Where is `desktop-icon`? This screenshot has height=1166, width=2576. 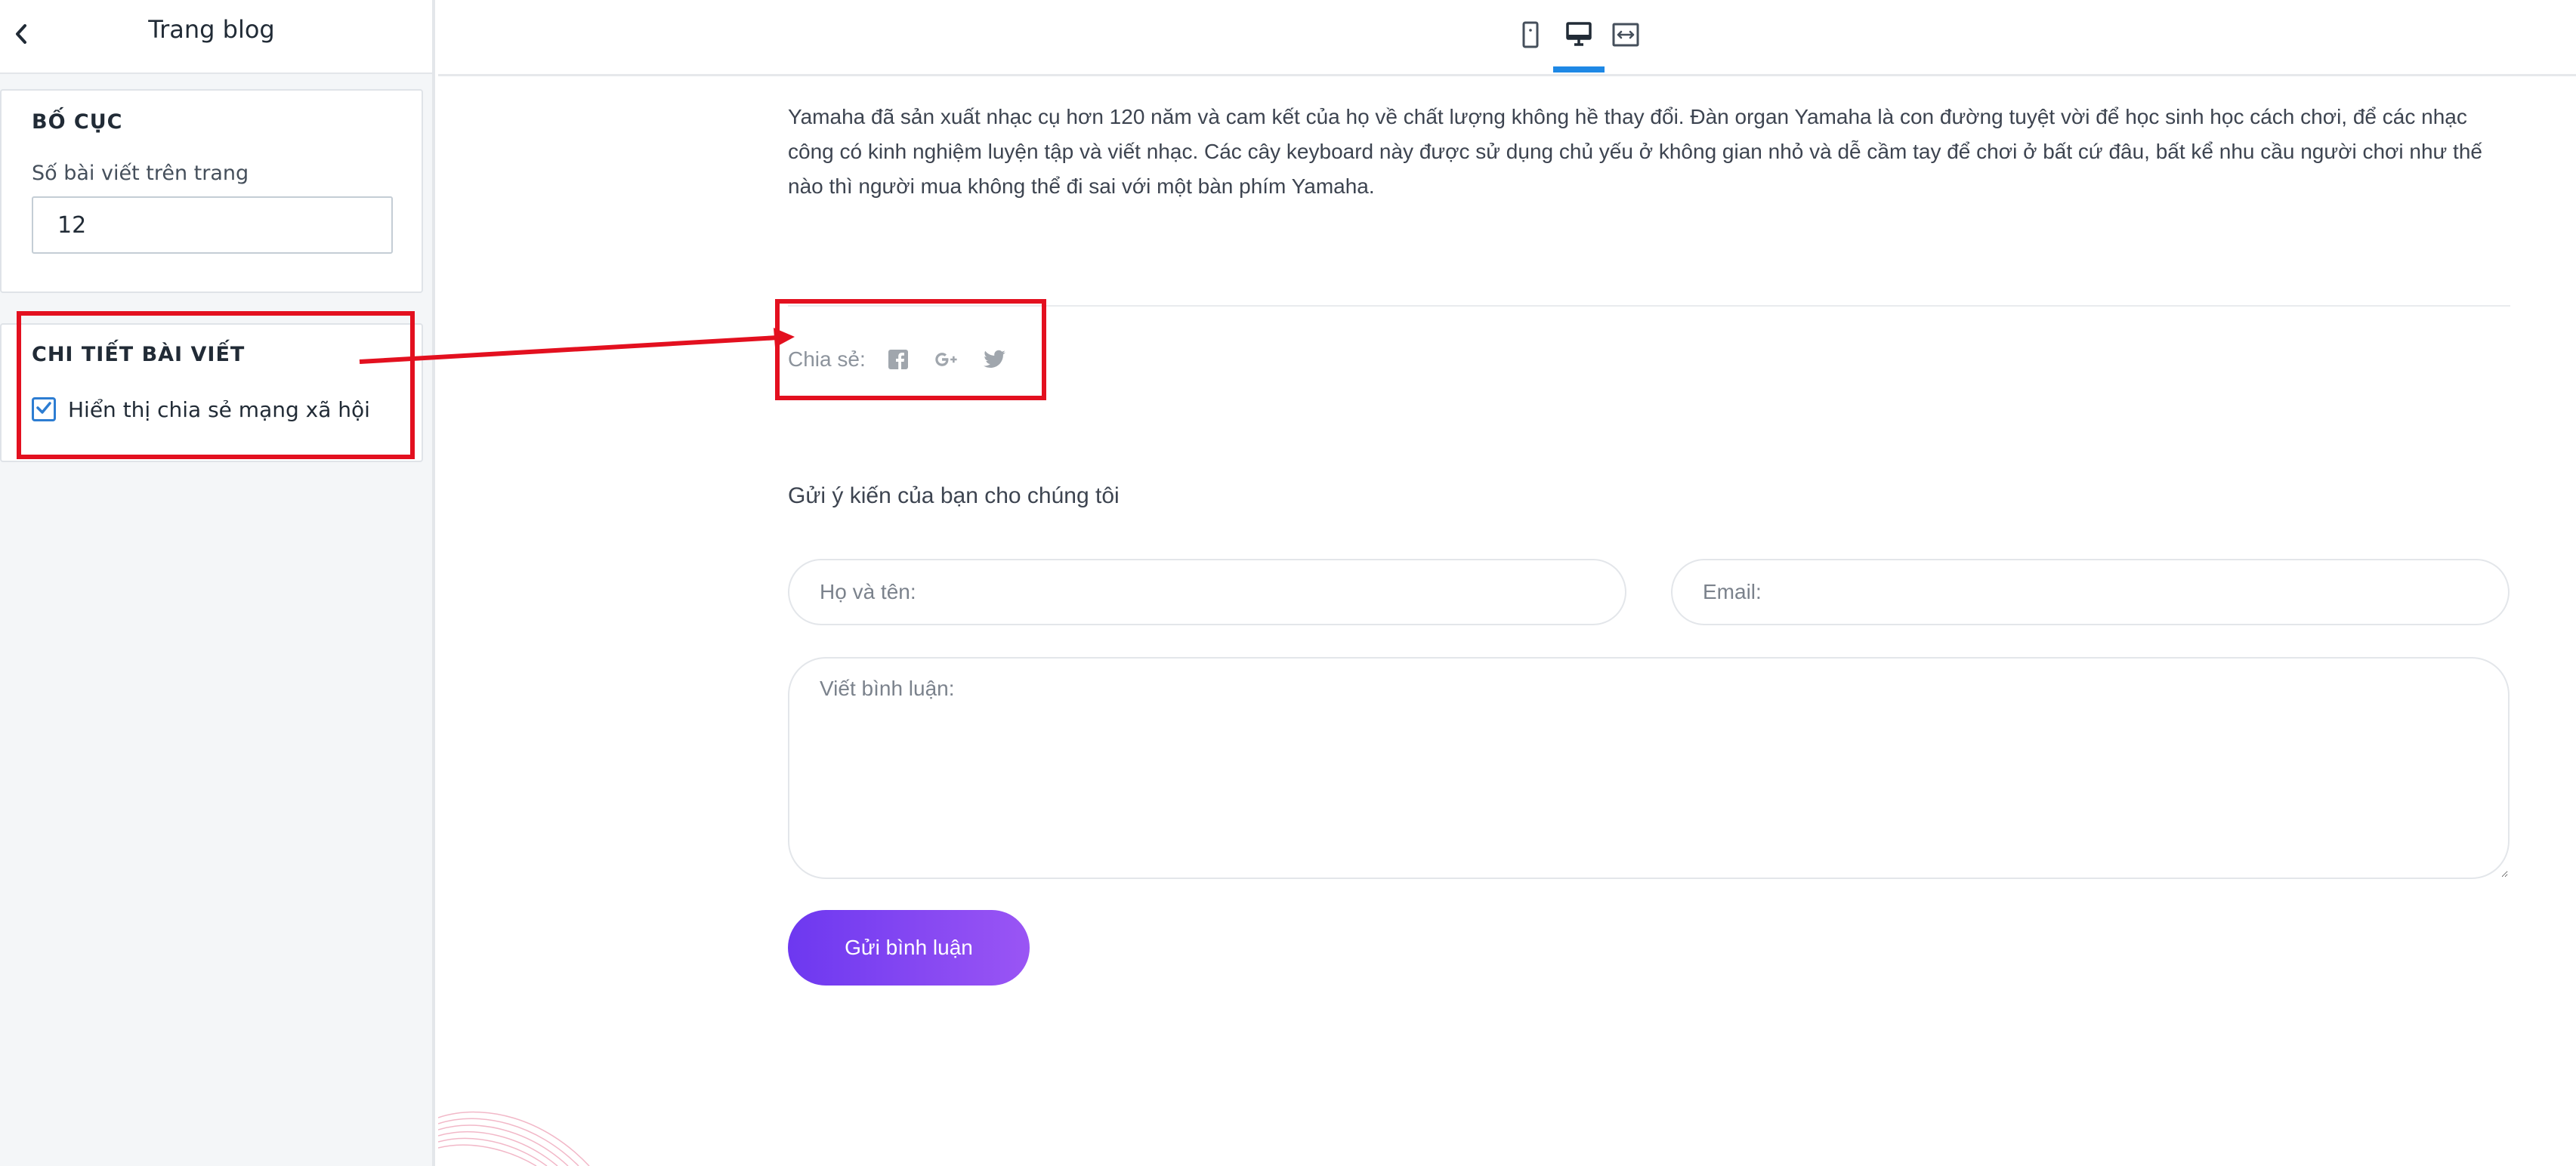 desktop-icon is located at coordinates (1578, 36).